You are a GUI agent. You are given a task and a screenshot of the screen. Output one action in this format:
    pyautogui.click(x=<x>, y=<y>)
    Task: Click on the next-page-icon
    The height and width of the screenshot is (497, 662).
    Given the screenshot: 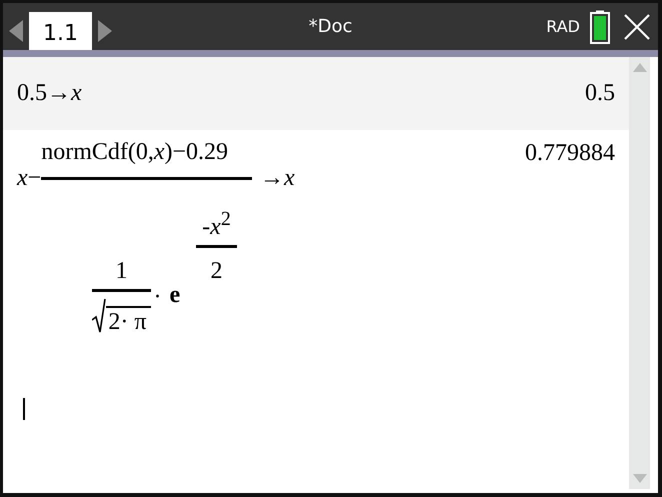 What is the action you would take?
    pyautogui.click(x=105, y=31)
    